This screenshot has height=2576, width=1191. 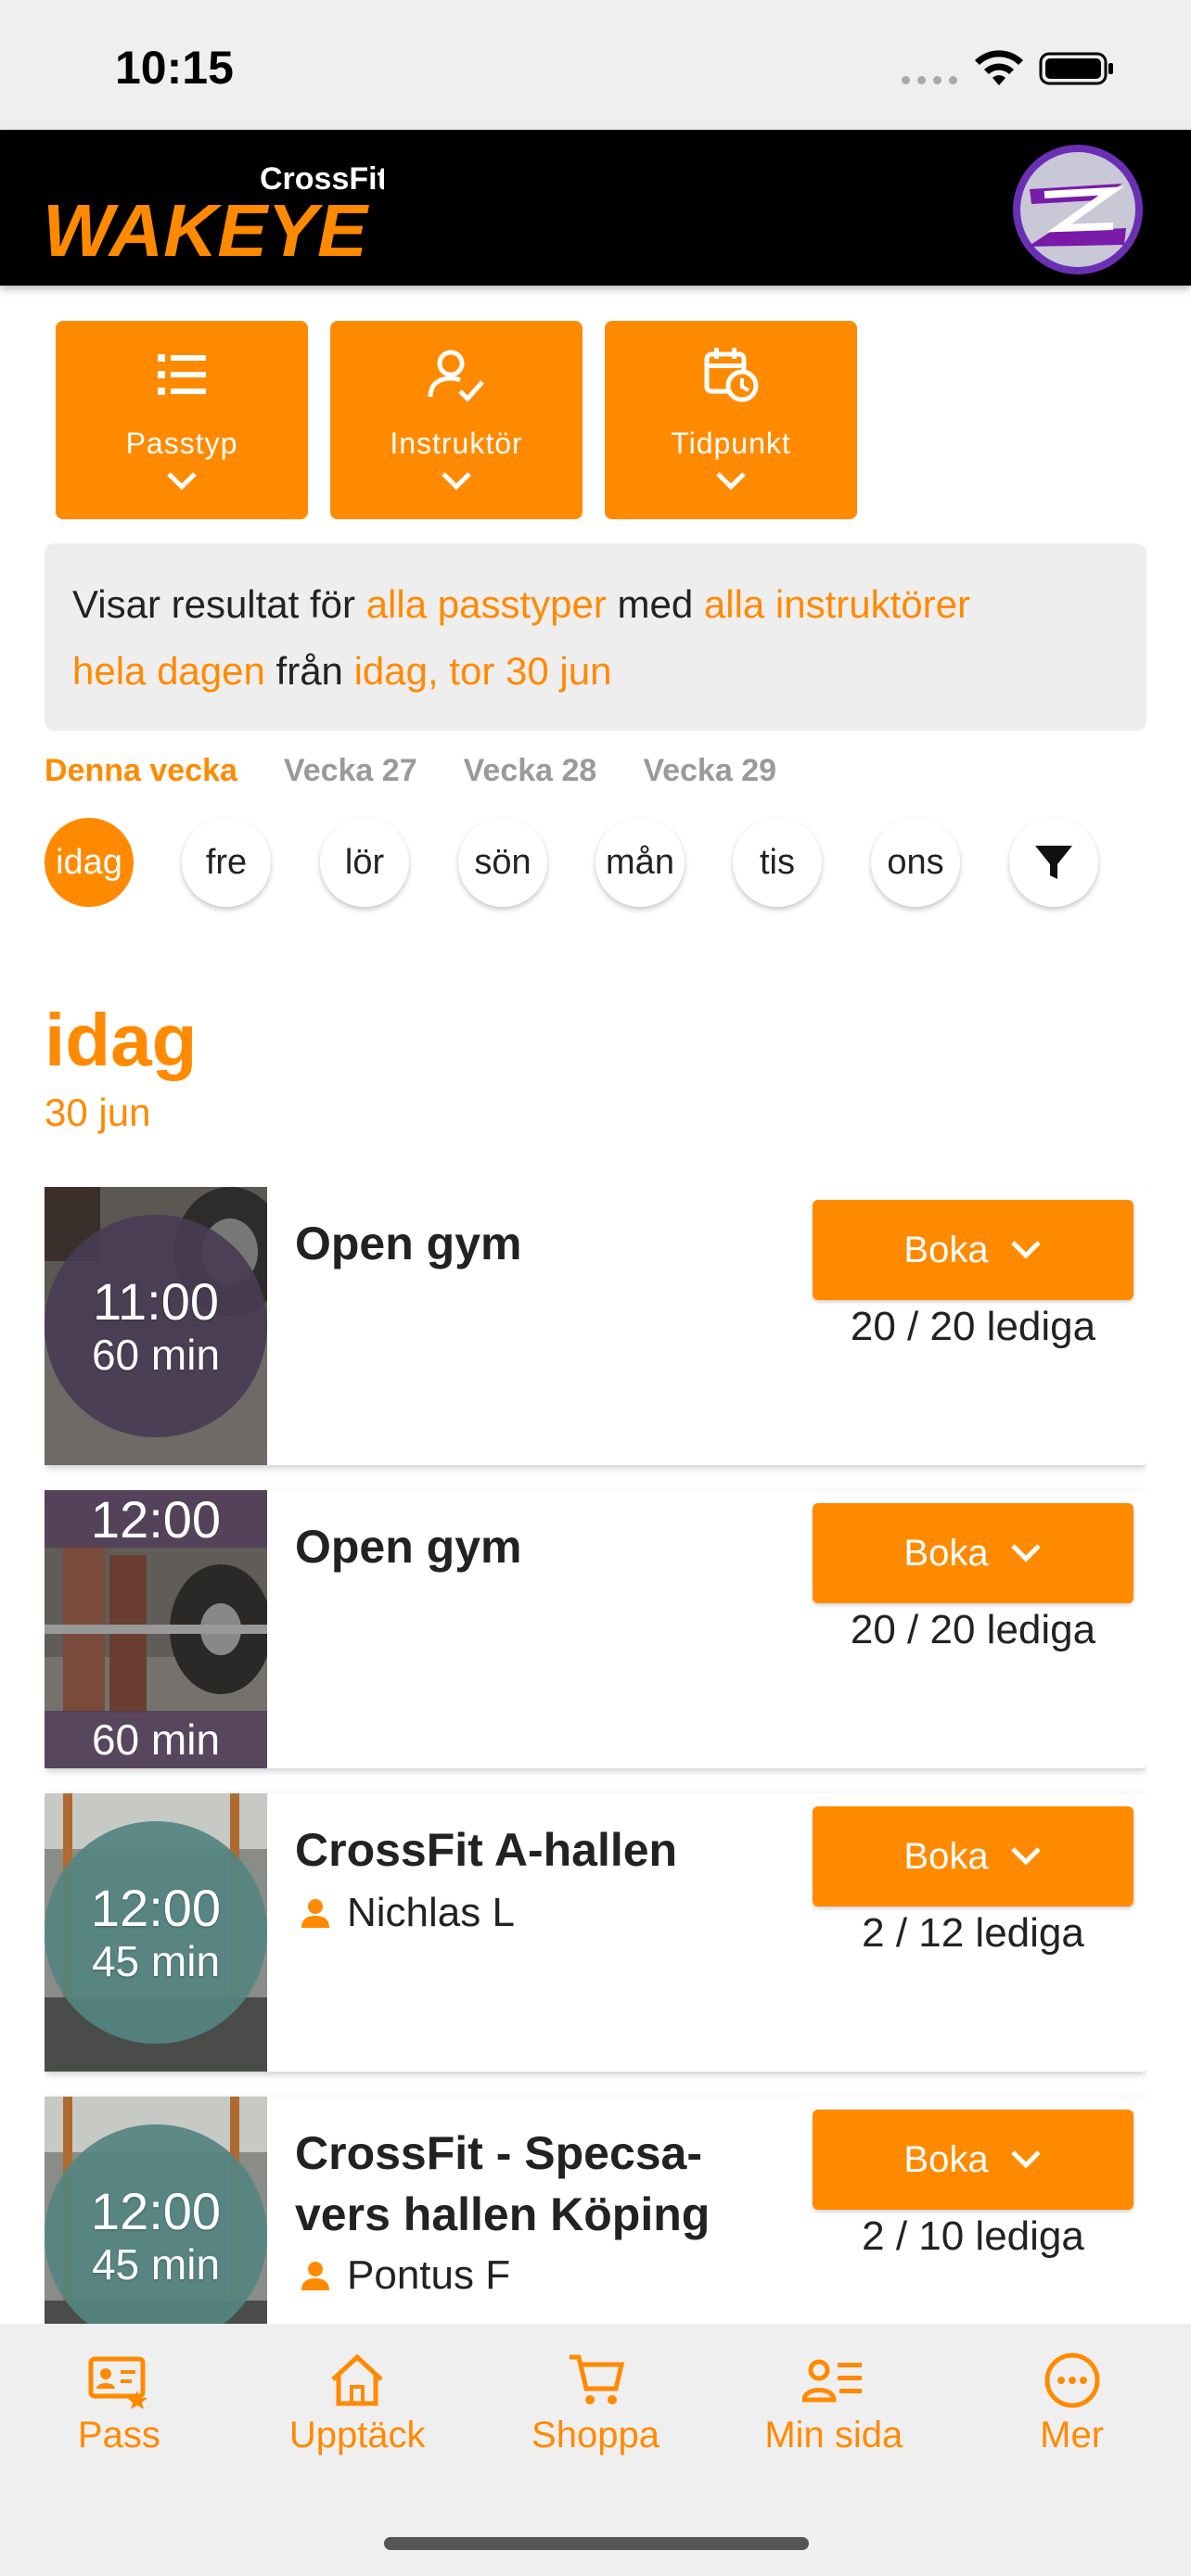 I want to click on tab-upptack: Upptäck, so click(x=357, y=2402).